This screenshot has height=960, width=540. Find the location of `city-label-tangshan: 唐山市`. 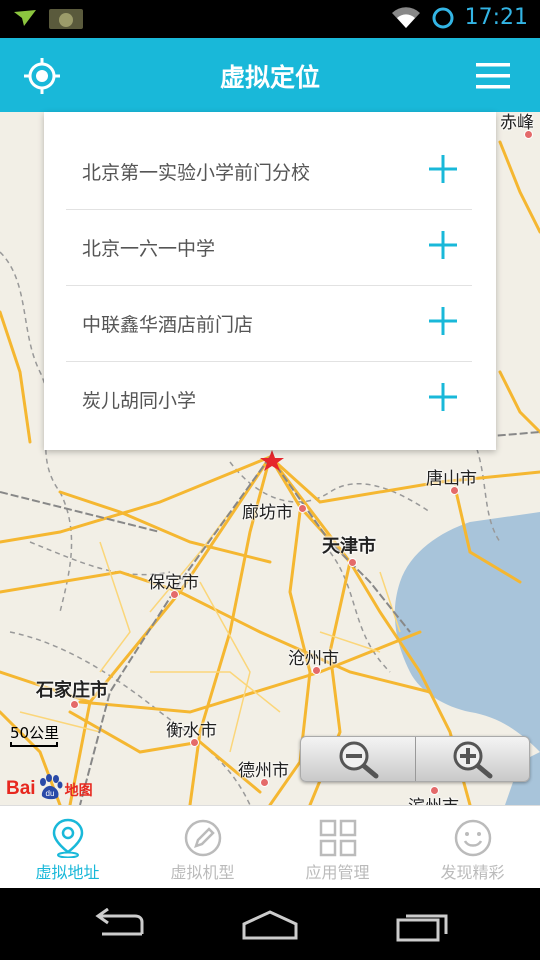

city-label-tangshan: 唐山市 is located at coordinates (451, 479).